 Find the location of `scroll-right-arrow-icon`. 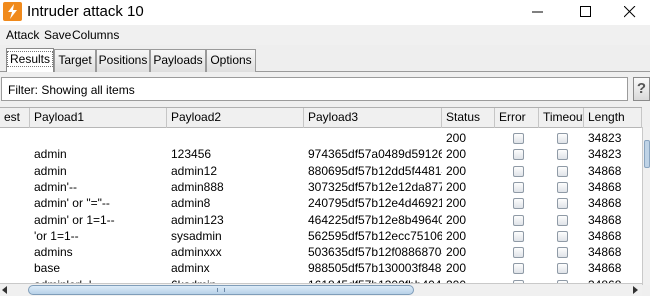

scroll-right-arrow-icon is located at coordinates (635, 290).